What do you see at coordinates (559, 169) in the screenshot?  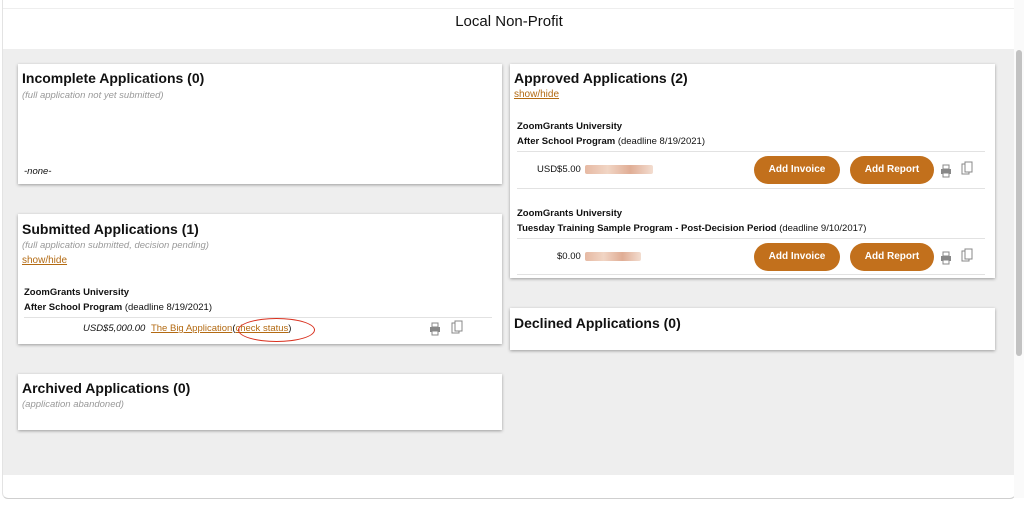 I see `approved-amount: USD$5.00` at bounding box center [559, 169].